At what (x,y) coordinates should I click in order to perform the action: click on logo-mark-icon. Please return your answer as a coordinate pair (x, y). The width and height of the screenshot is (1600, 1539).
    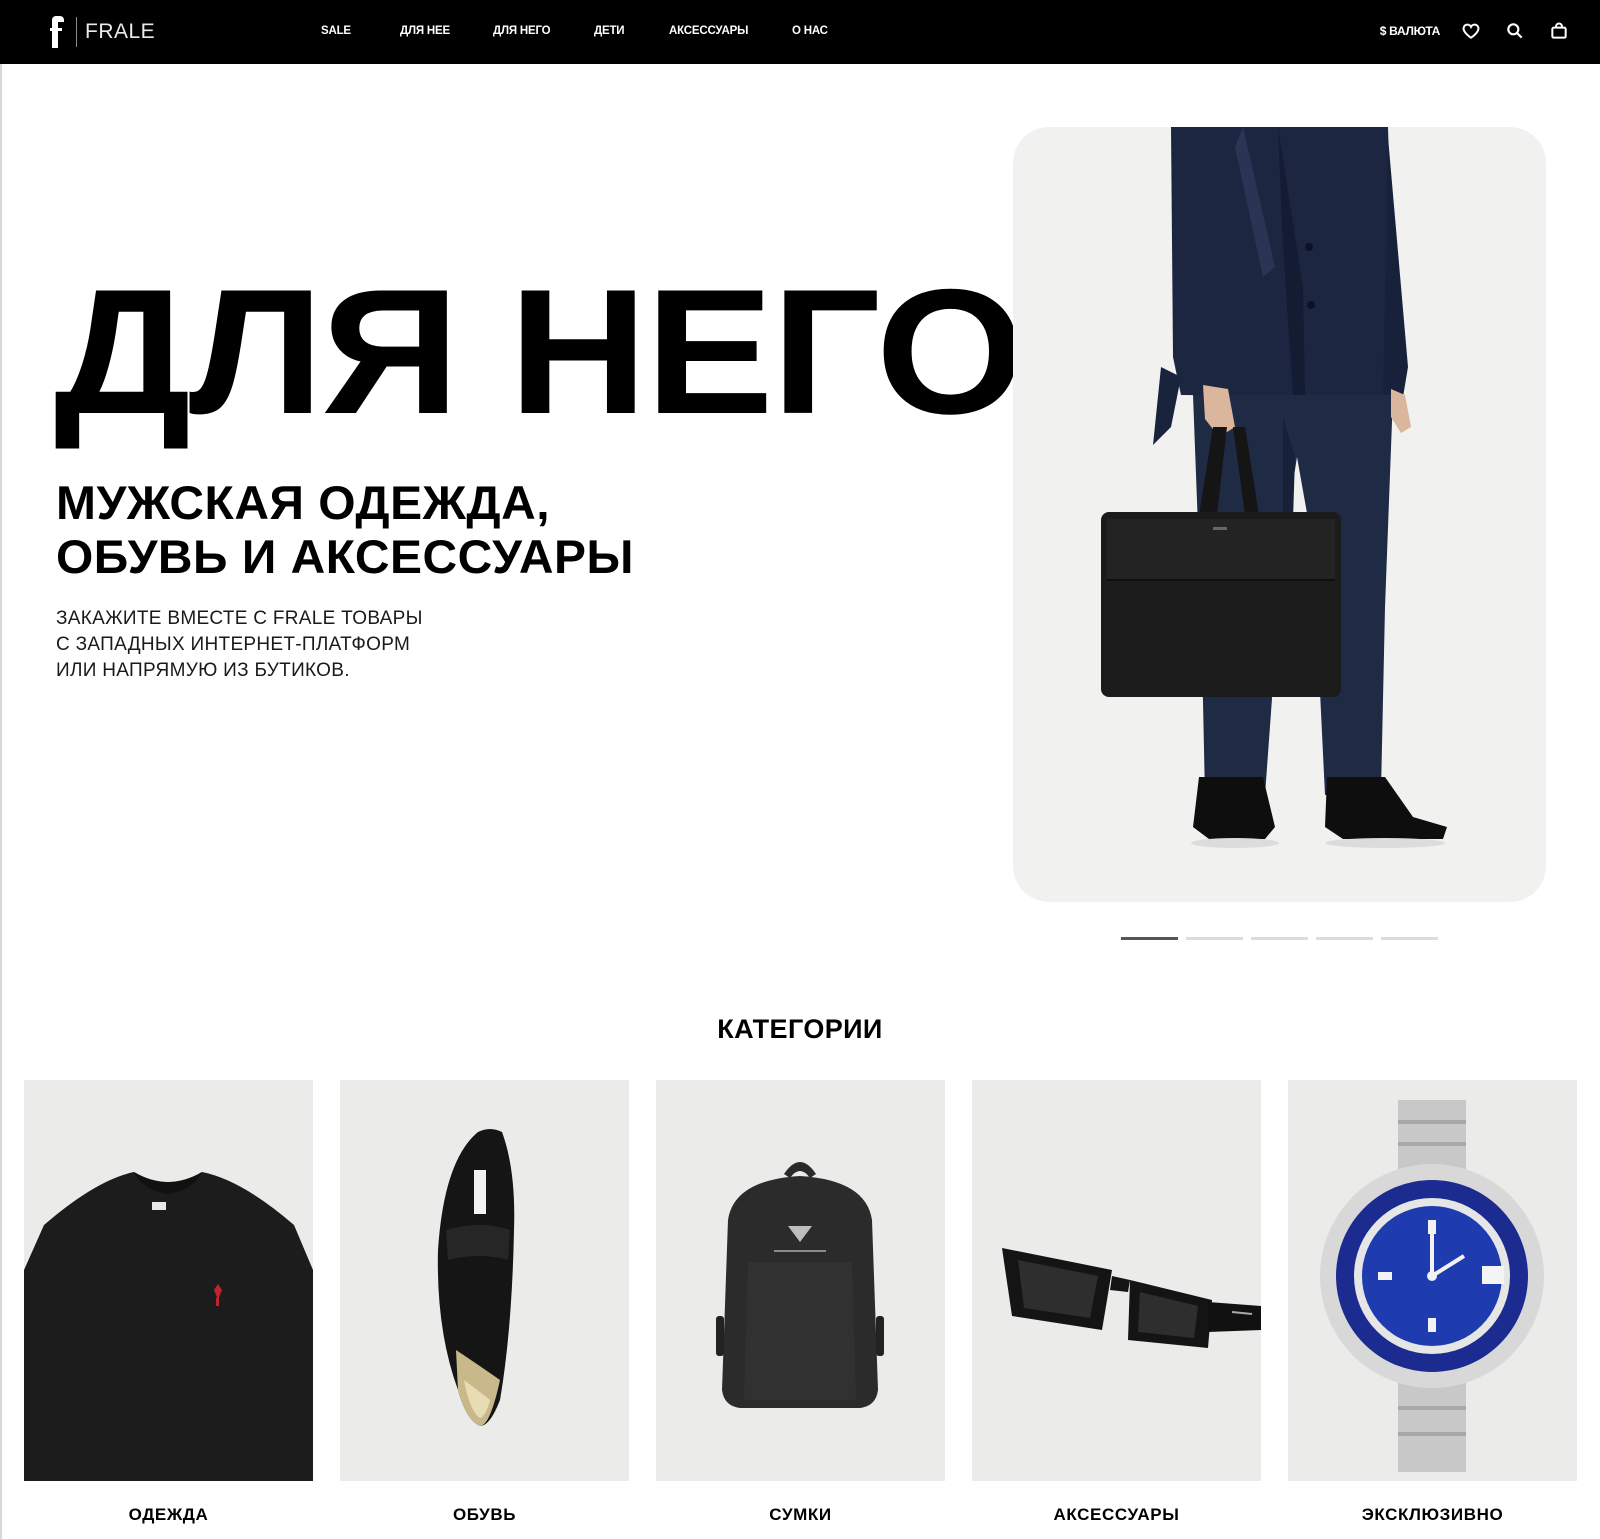
    Looking at the image, I should click on (58, 32).